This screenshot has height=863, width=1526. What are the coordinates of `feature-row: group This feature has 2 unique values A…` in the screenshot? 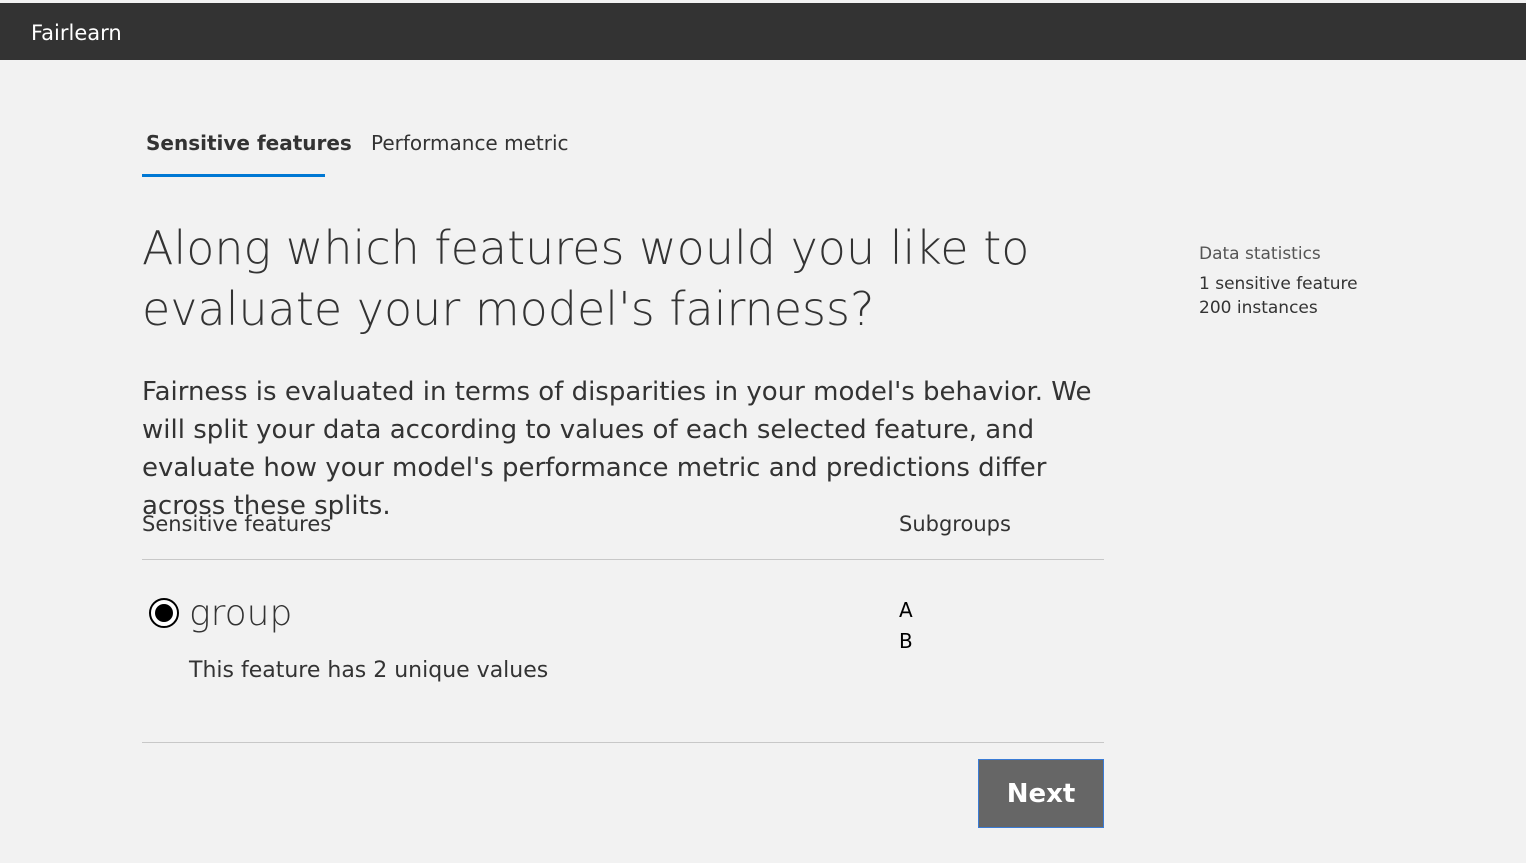 It's located at (623, 650).